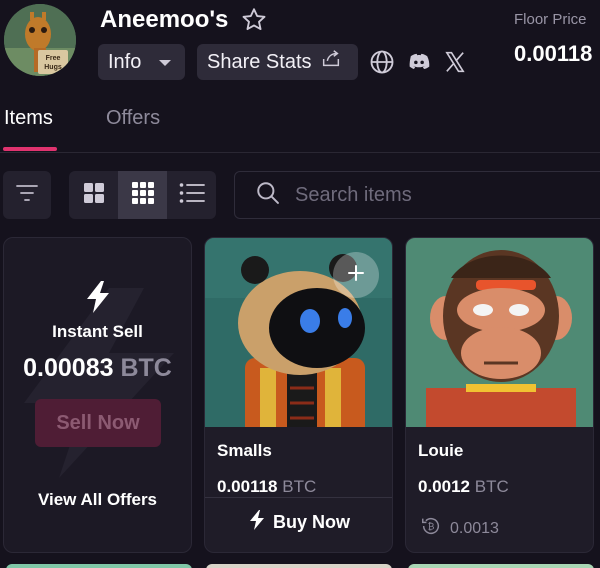 This screenshot has height=568, width=600. What do you see at coordinates (331, 62) in the screenshot?
I see `share-icon` at bounding box center [331, 62].